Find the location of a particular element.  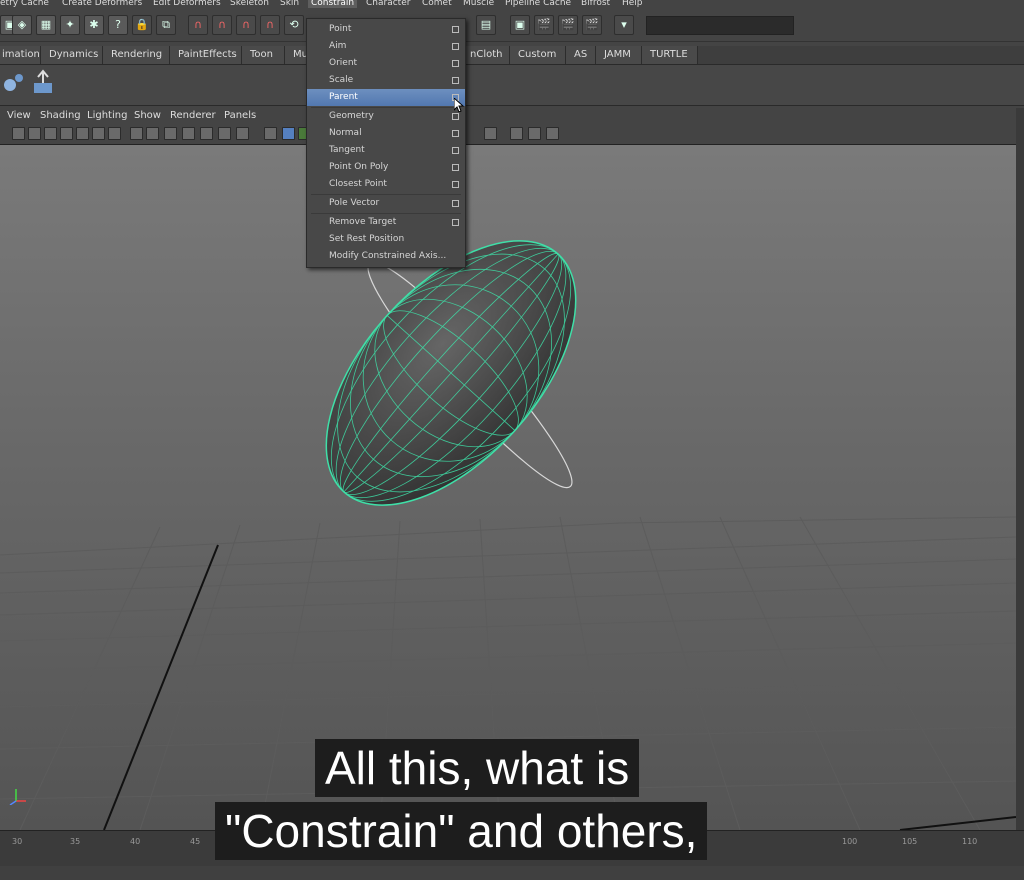

input-mode-icon: ▾ is located at coordinates (624, 25).